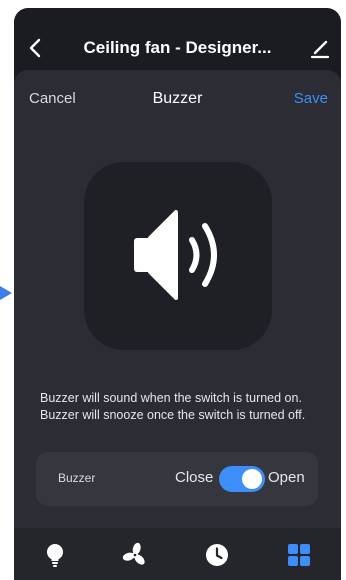 The height and width of the screenshot is (580, 346). Describe the element at coordinates (252, 479) in the screenshot. I see `toggle-knob` at that location.